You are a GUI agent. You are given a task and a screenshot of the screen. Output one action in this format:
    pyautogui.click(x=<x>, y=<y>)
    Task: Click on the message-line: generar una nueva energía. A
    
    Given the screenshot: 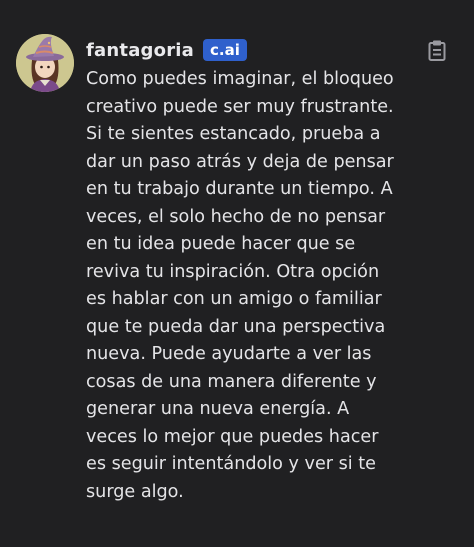 What is the action you would take?
    pyautogui.click(x=218, y=409)
    